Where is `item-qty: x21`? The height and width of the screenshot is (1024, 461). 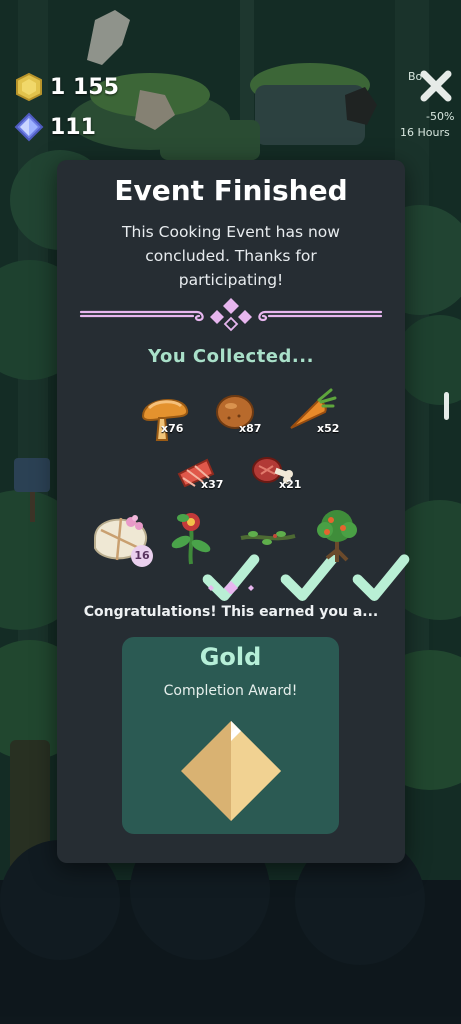 item-qty: x21 is located at coordinates (290, 484).